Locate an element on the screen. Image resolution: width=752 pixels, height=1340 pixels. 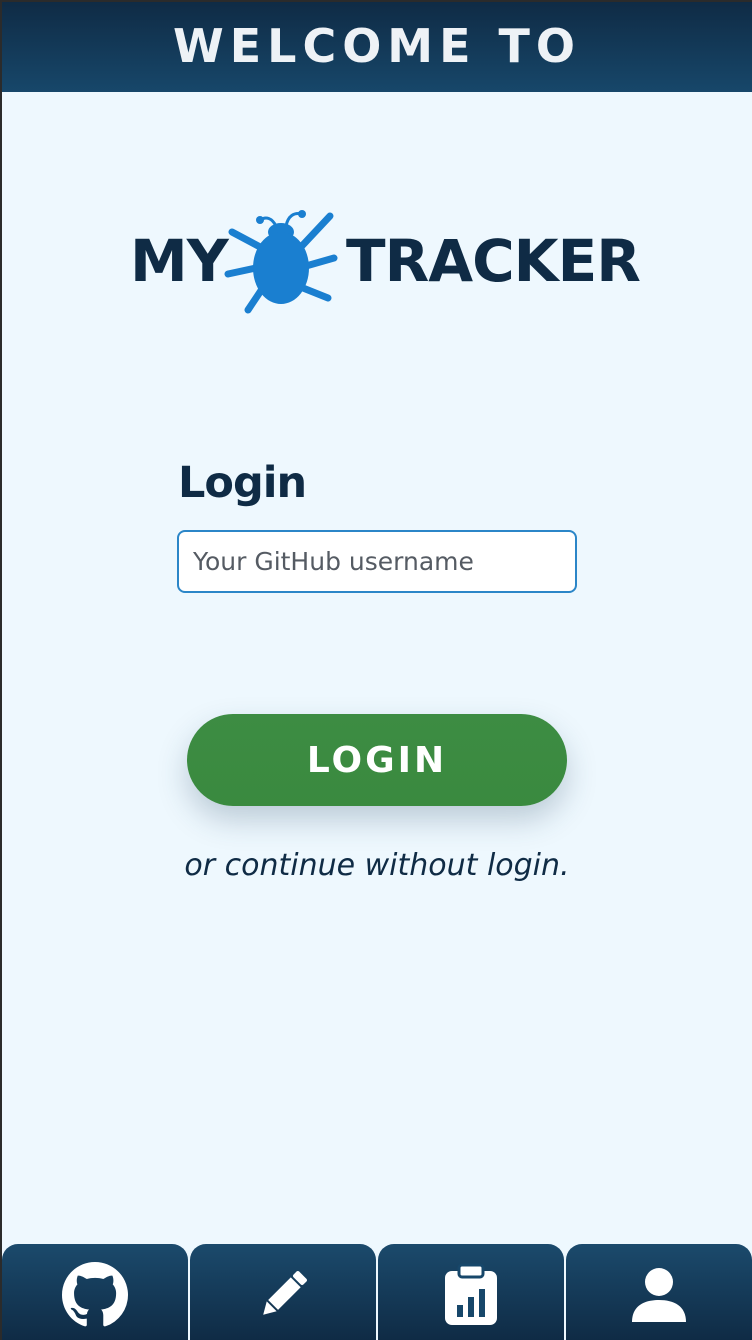
bottom-nav is located at coordinates (377, 1292).